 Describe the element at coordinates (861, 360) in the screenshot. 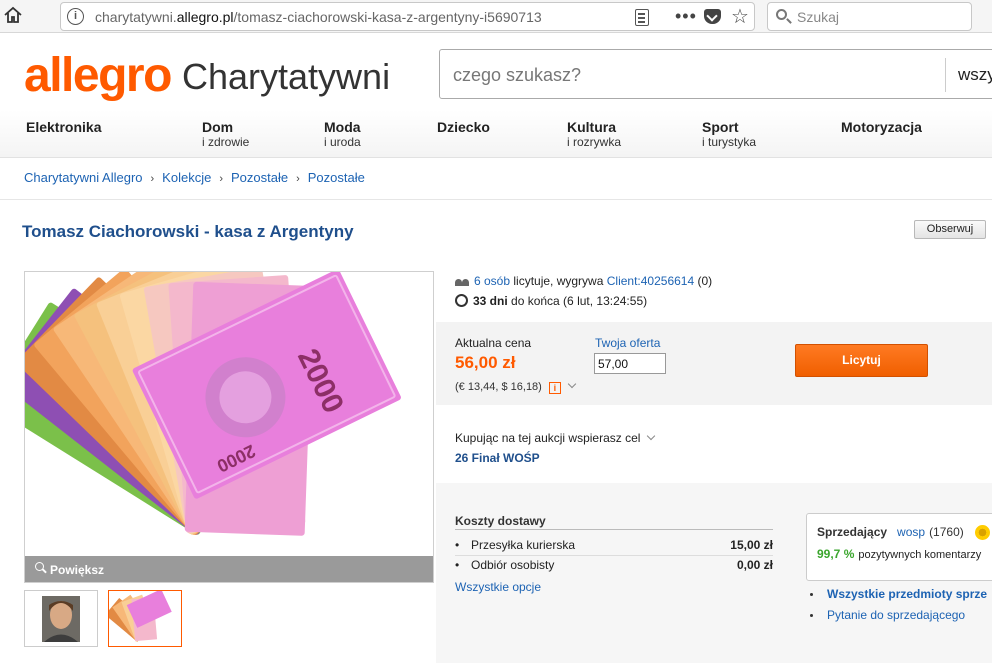

I see `bid-button: Licytuj` at that location.